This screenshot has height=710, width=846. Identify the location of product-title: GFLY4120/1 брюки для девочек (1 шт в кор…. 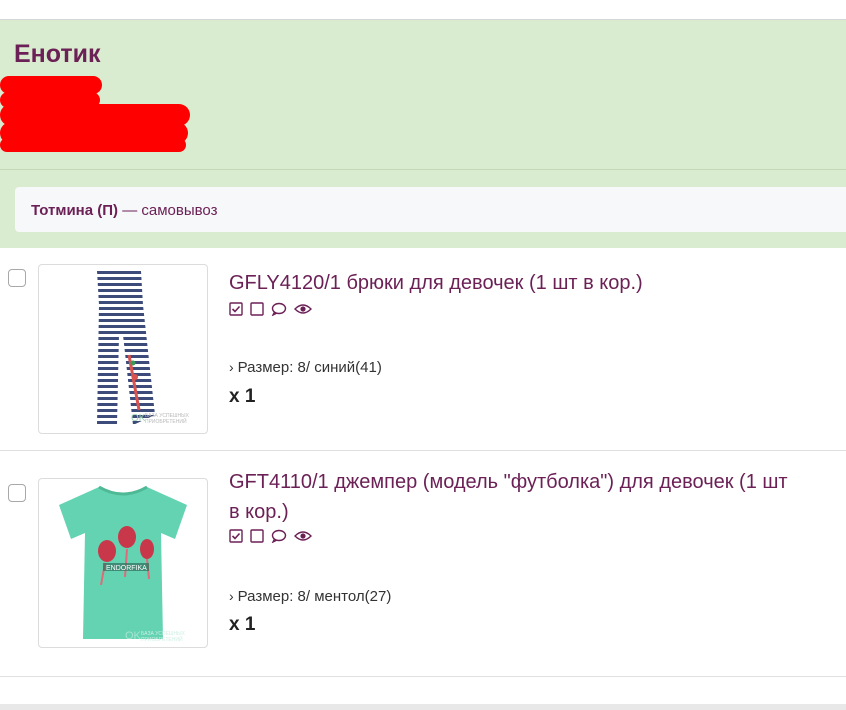
(509, 283).